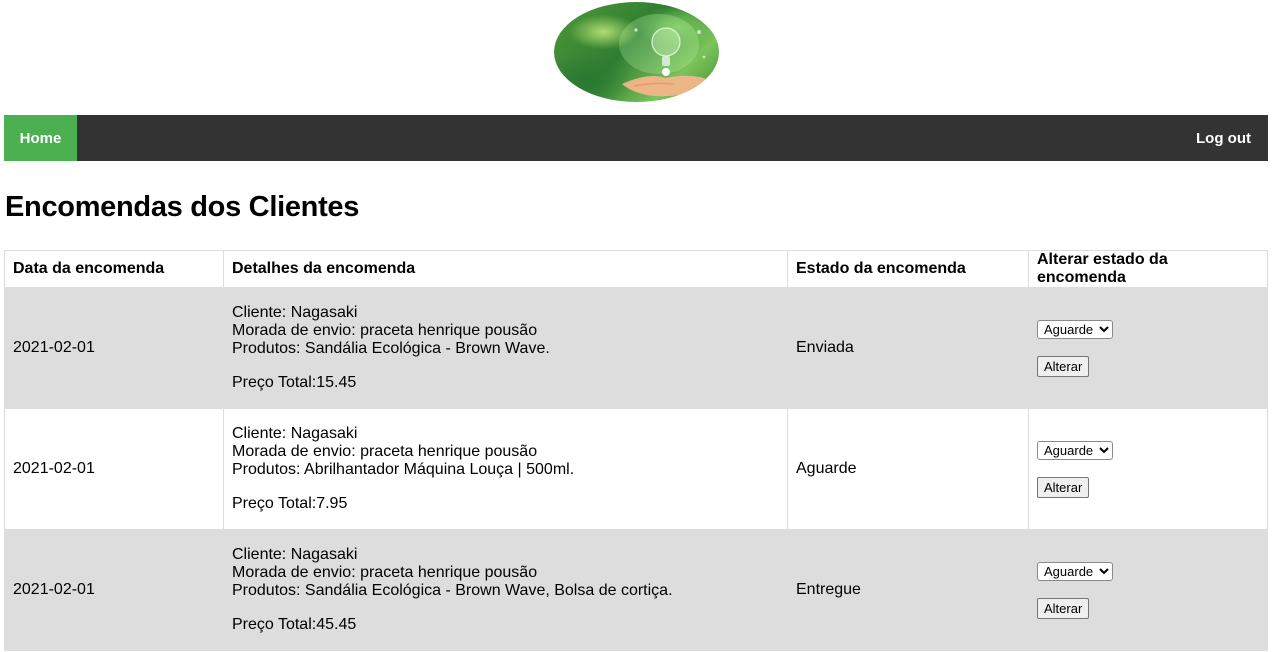 This screenshot has height=652, width=1272. I want to click on header-order-status: Estado da encomenda, so click(908, 269).